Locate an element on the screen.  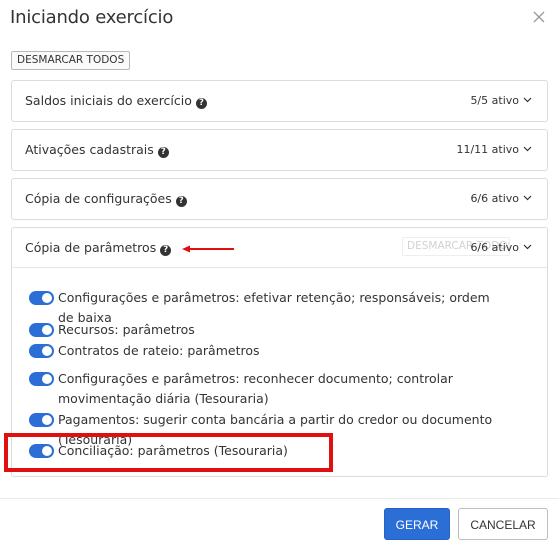
panel-copia-configuracoes: Cópia de configurações? 6/6 ativo is located at coordinates (279, 199).